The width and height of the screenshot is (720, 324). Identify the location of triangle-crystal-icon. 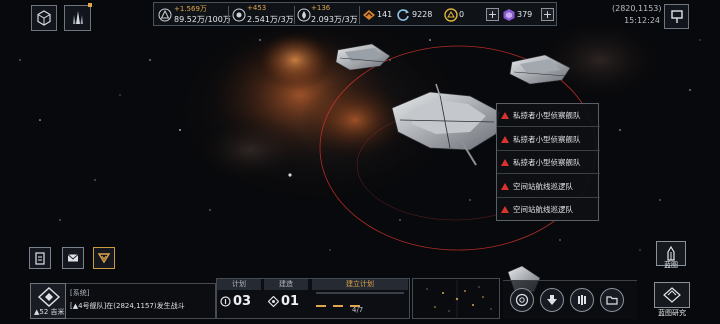
(165, 15).